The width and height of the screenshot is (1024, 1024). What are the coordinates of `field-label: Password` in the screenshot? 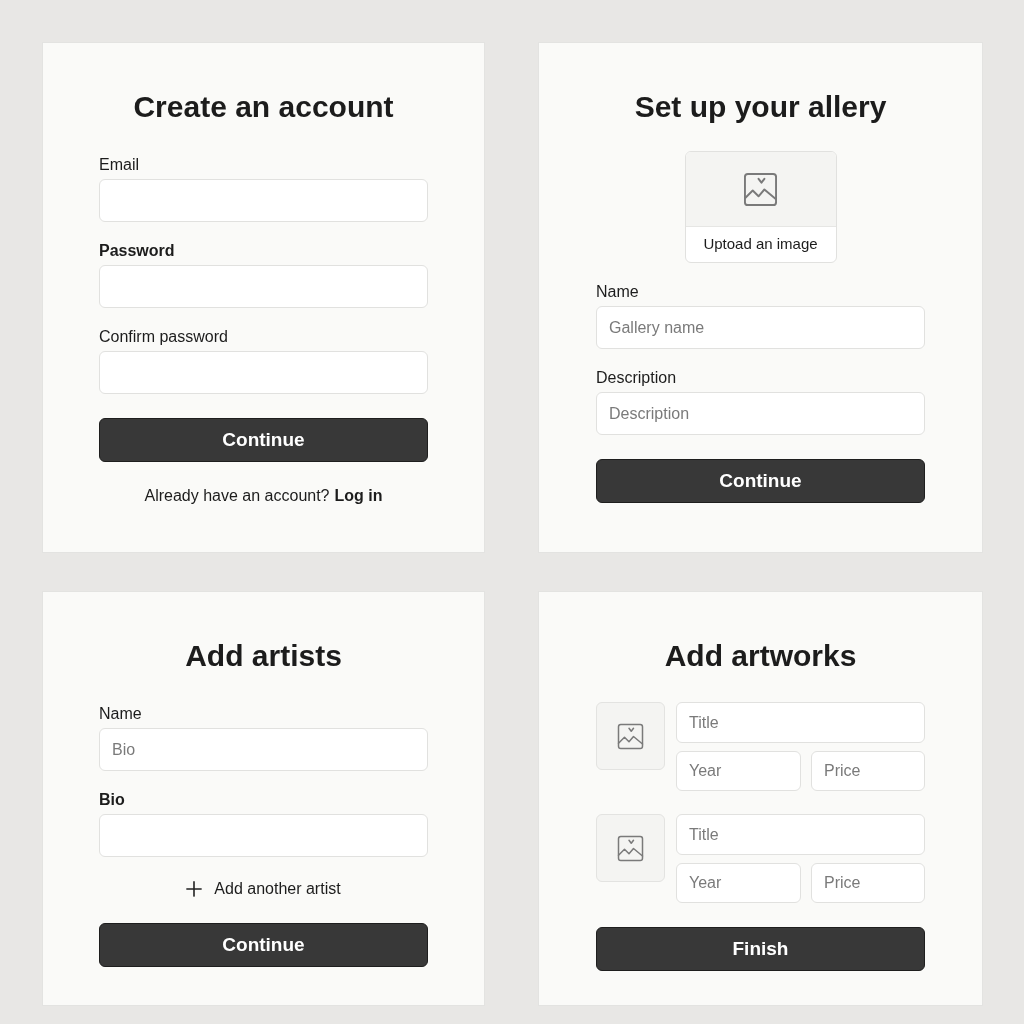 It's located at (137, 251).